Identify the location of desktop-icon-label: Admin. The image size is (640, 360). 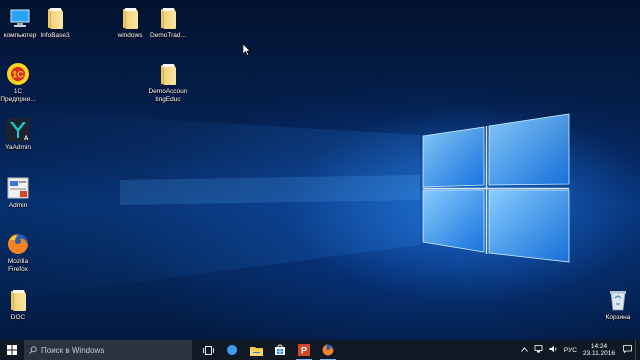
(18, 205).